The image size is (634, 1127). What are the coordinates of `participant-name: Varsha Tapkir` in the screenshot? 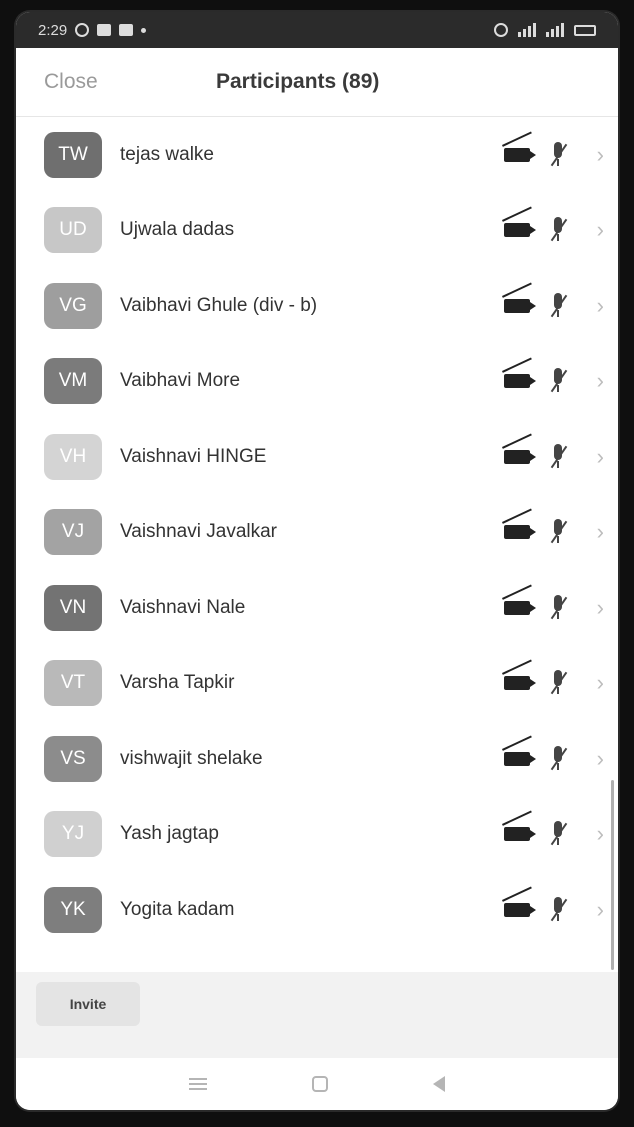 It's located at (177, 683).